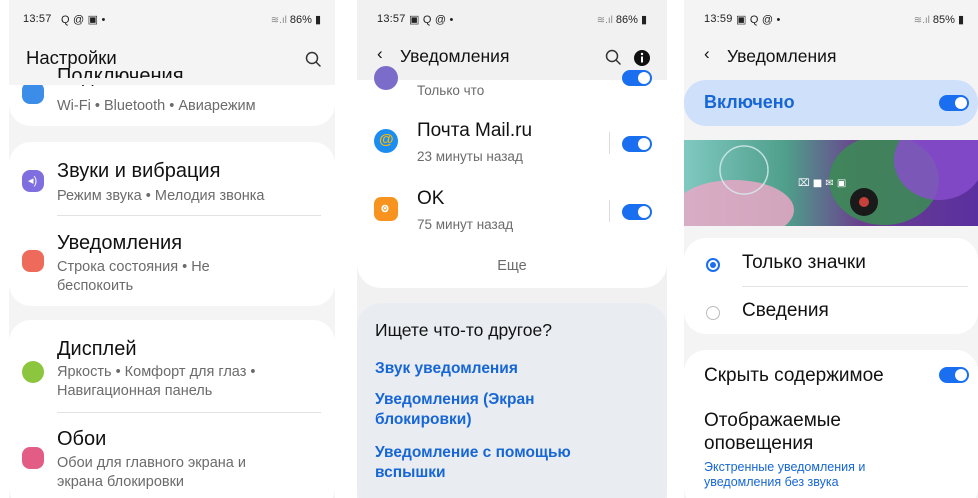 This screenshot has width=978, height=498. Describe the element at coordinates (138, 171) in the screenshot. I see `sounds-title: Звуки и вибрация` at that location.